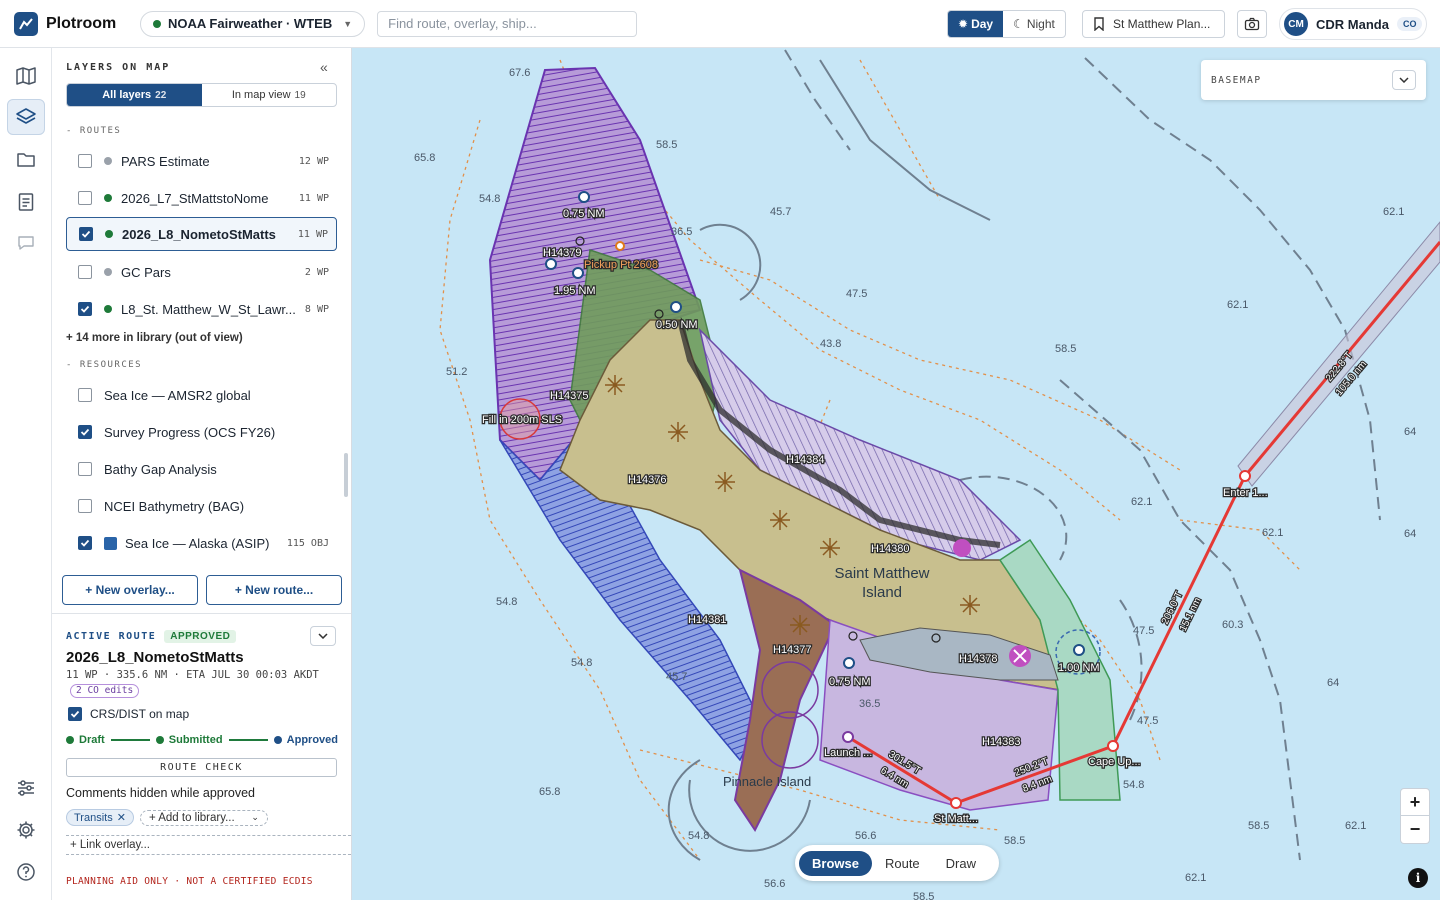 The image size is (1440, 900). What do you see at coordinates (1034, 24) in the screenshot?
I see `night-button: ☾ Night` at bounding box center [1034, 24].